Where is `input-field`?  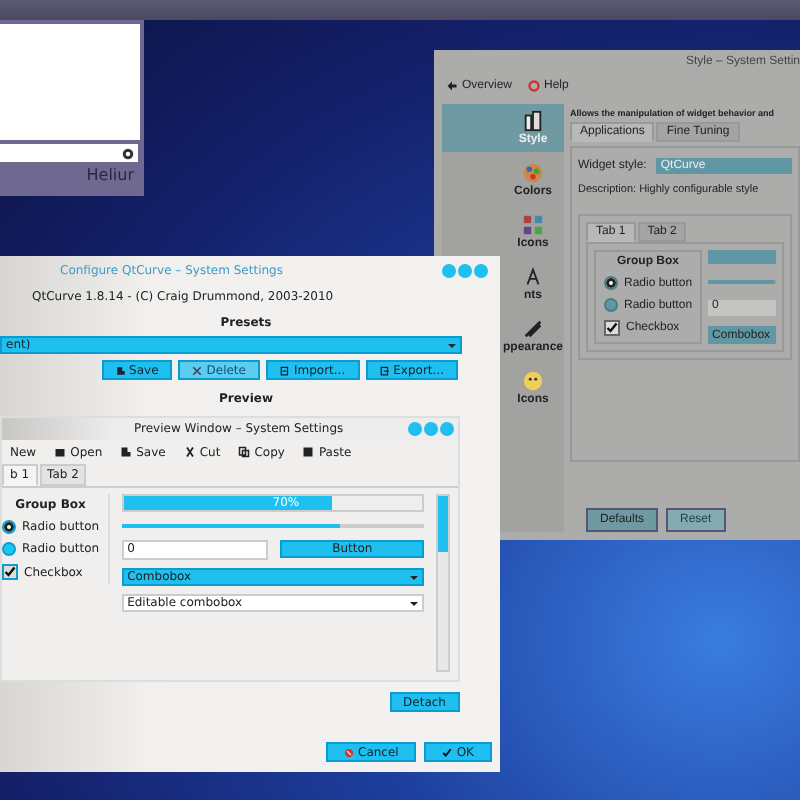 input-field is located at coordinates (69, 153).